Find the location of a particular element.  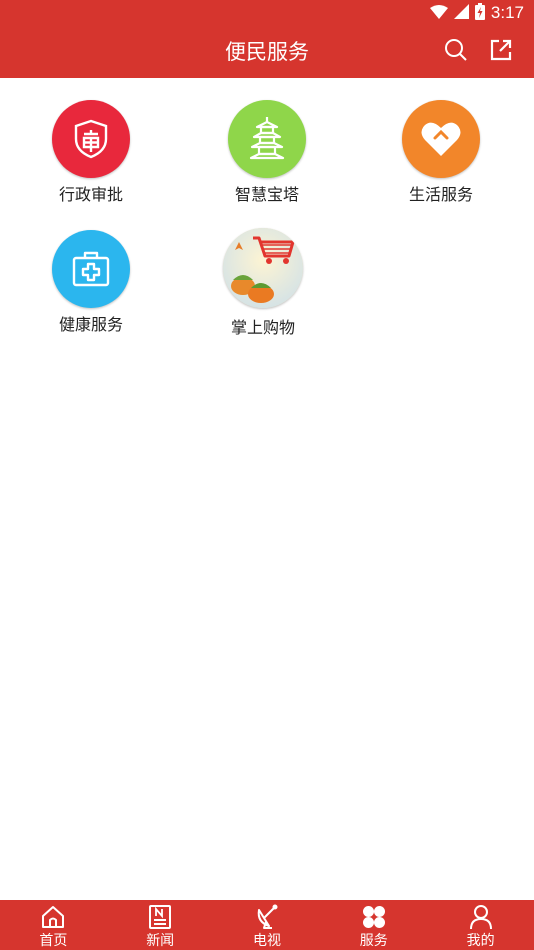

nav-item-tv: 电视 is located at coordinates (267, 925).